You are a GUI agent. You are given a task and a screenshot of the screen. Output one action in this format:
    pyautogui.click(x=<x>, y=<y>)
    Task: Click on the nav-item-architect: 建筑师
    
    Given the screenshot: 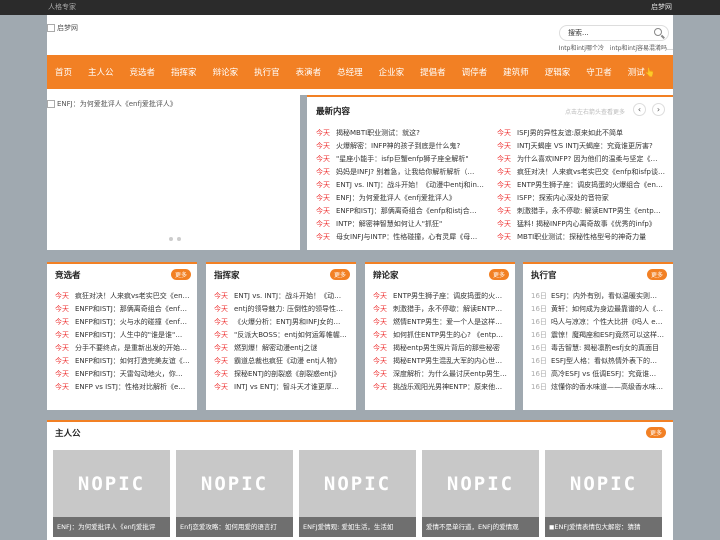 What is the action you would take?
    pyautogui.click(x=516, y=72)
    